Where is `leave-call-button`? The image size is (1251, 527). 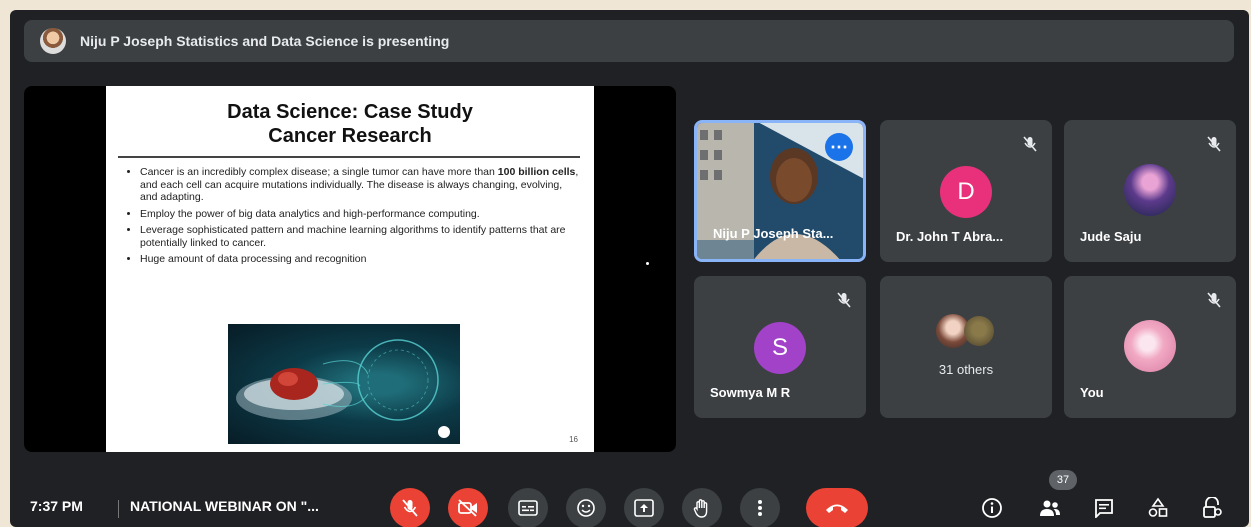 leave-call-button is located at coordinates (837, 507).